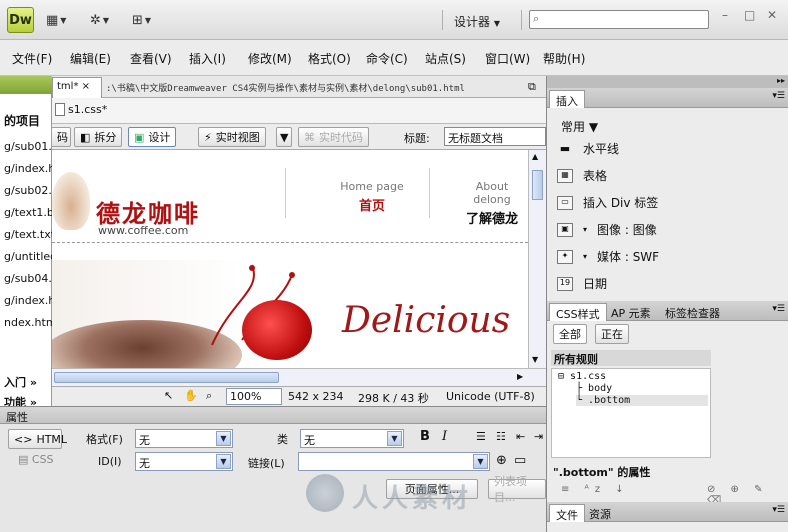  Describe the element at coordinates (184, 438) in the screenshot. I see `format-select: 无 ▼` at that location.